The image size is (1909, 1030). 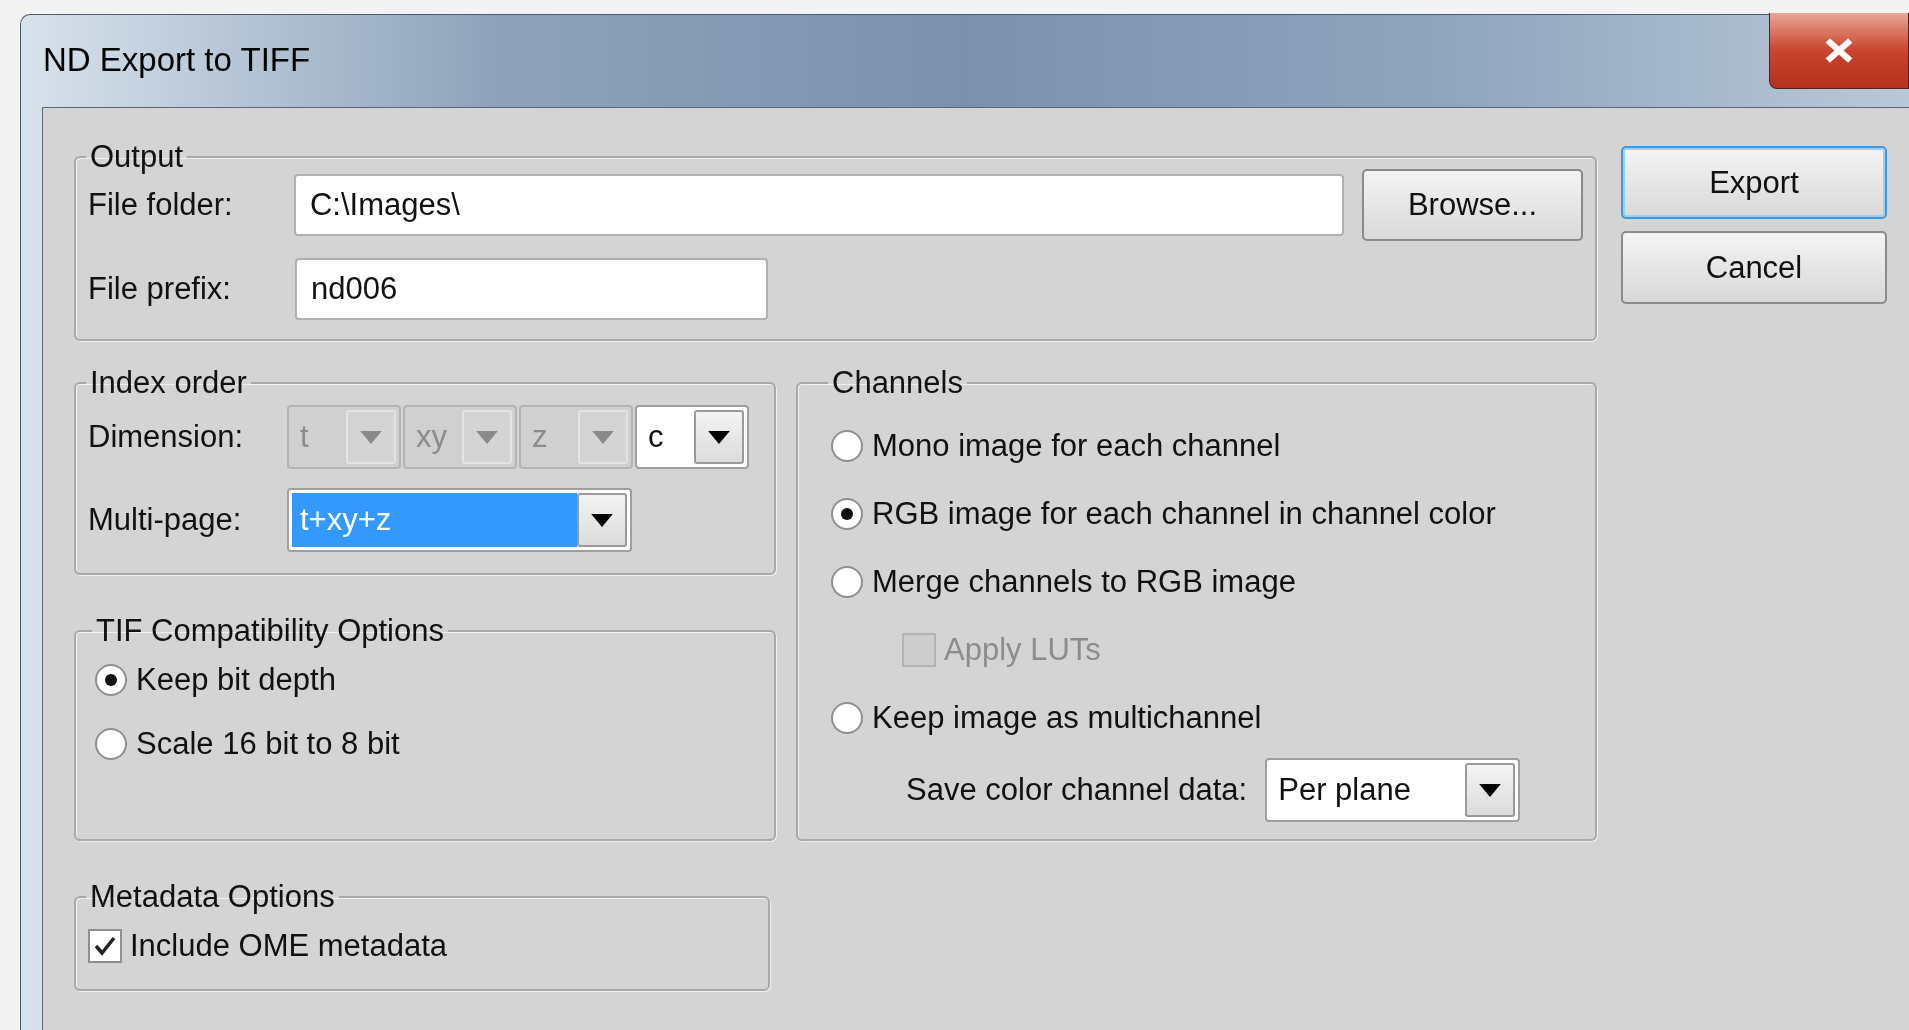 What do you see at coordinates (1022, 650) in the screenshot?
I see `option-label: Apply LUTs` at bounding box center [1022, 650].